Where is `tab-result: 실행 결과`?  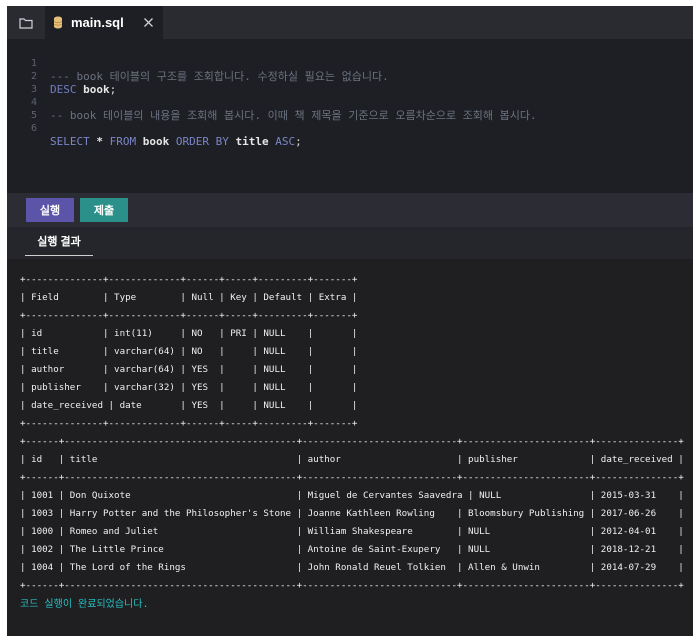 tab-result: 실행 결과 is located at coordinates (59, 241).